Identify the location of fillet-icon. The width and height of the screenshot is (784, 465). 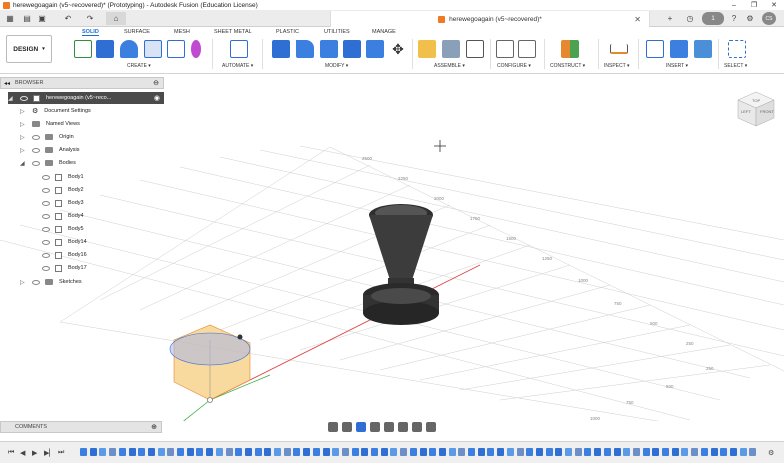
(305, 49).